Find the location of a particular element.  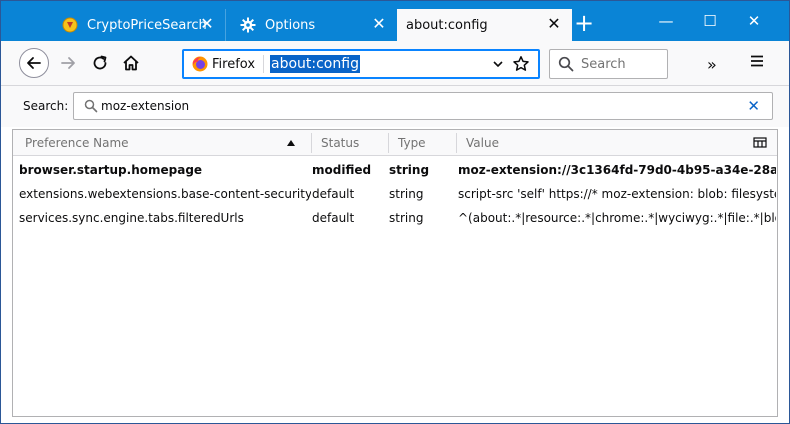

cryptopricesearch-favicon-icon is located at coordinates (70, 25).